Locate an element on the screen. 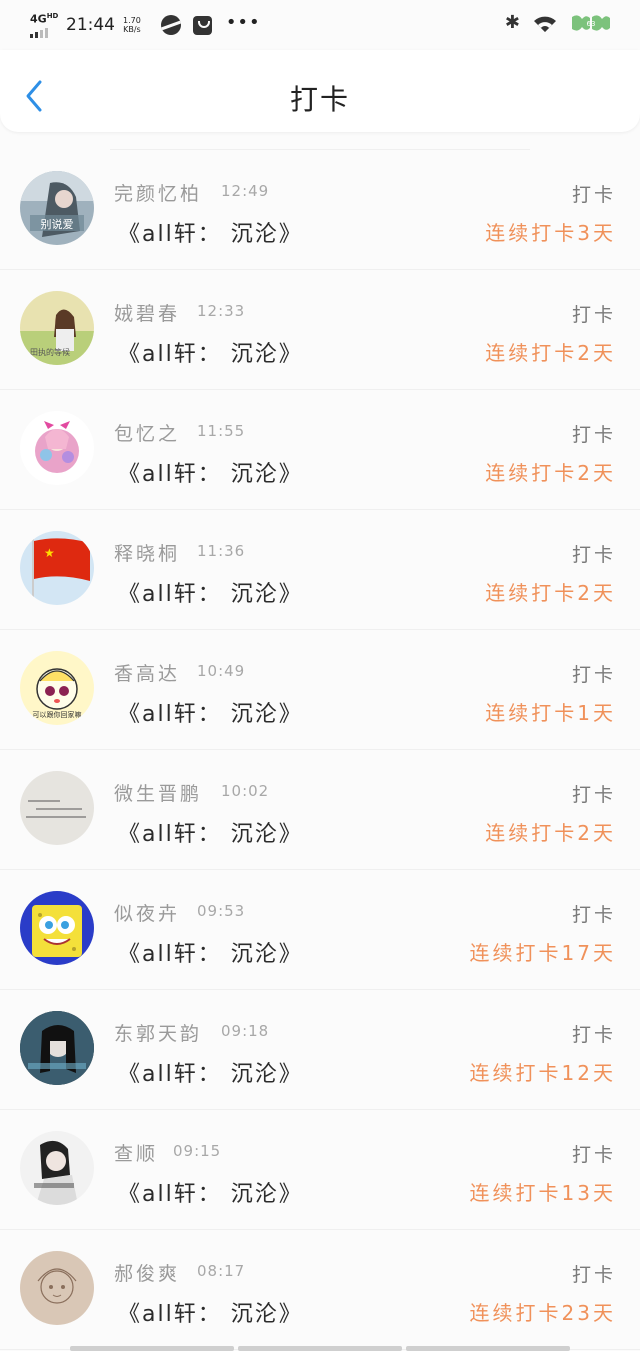 The image size is (640, 1351). list-divider is located at coordinates (320, 141).